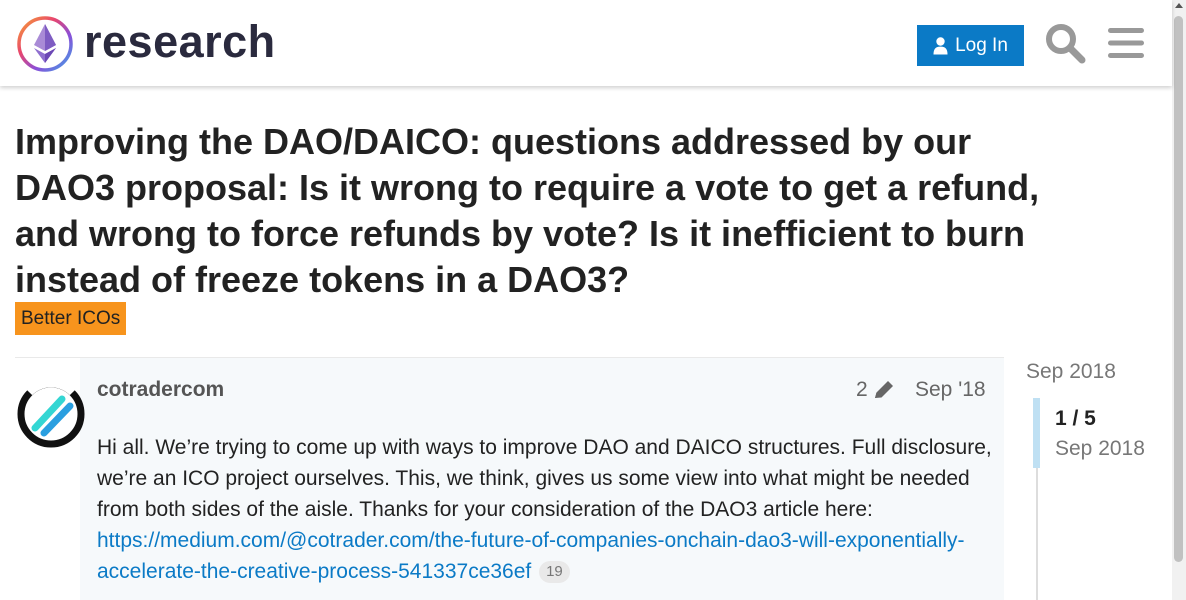  What do you see at coordinates (45, 44) in the screenshot?
I see `ethereum-logo` at bounding box center [45, 44].